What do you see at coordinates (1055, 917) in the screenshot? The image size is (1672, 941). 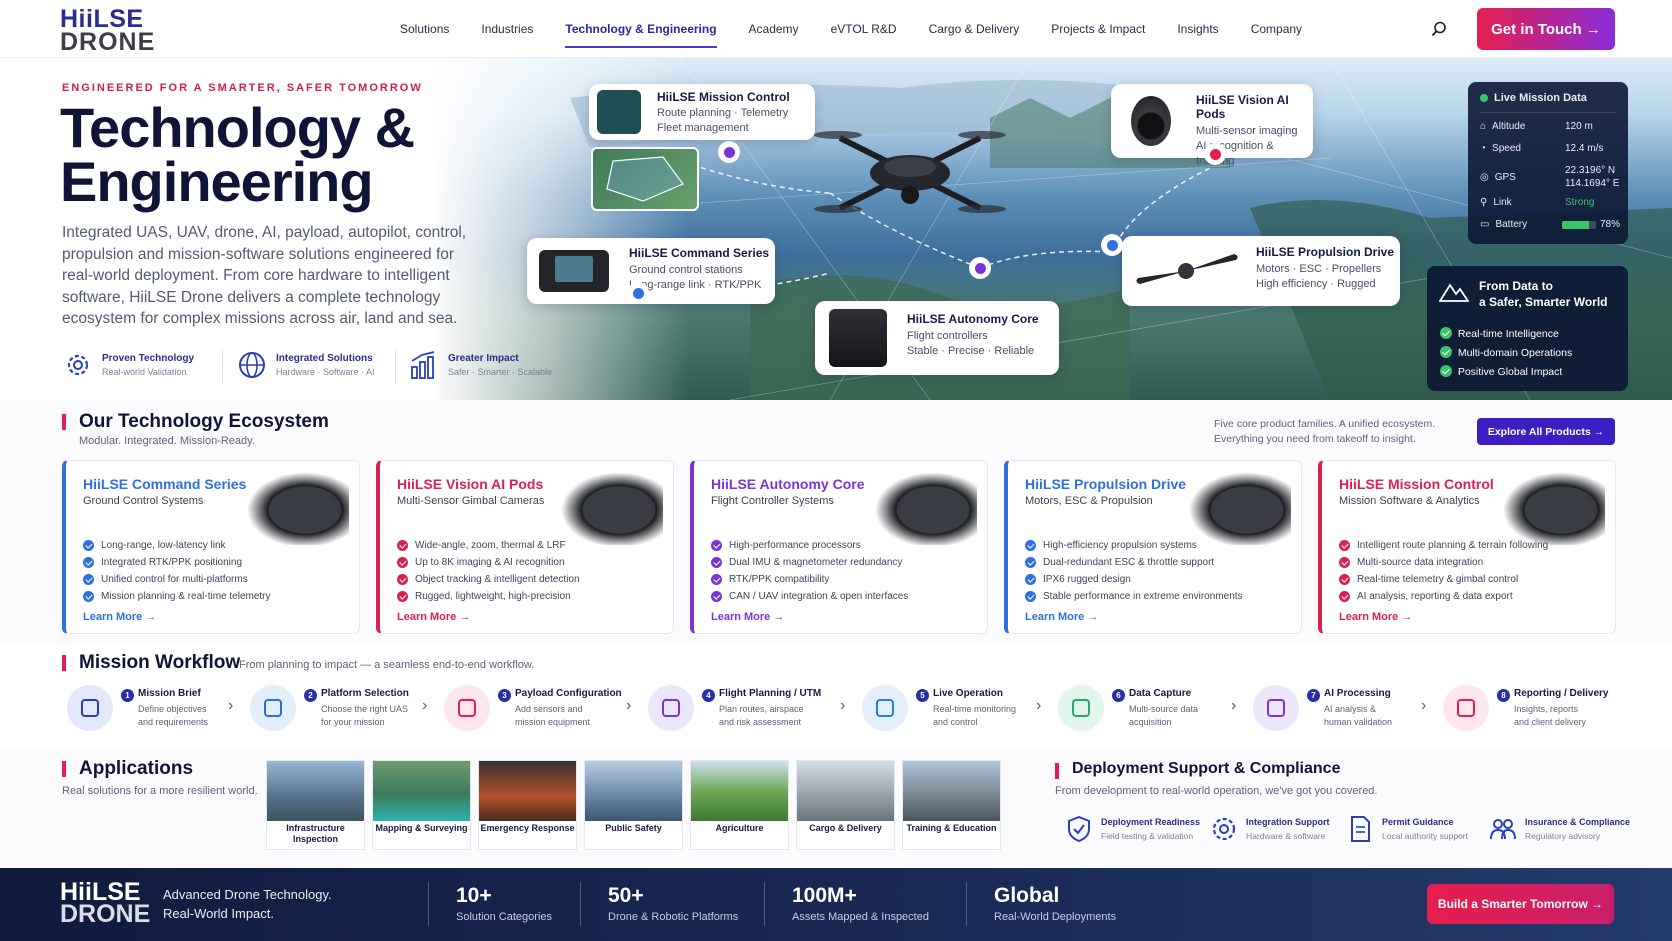 I see `stat-label: Real-World Deployments` at bounding box center [1055, 917].